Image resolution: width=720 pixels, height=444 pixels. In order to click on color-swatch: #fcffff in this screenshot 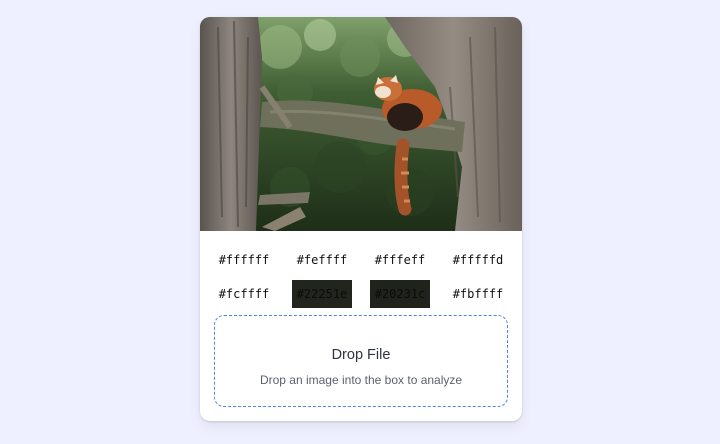, I will do `click(244, 294)`.